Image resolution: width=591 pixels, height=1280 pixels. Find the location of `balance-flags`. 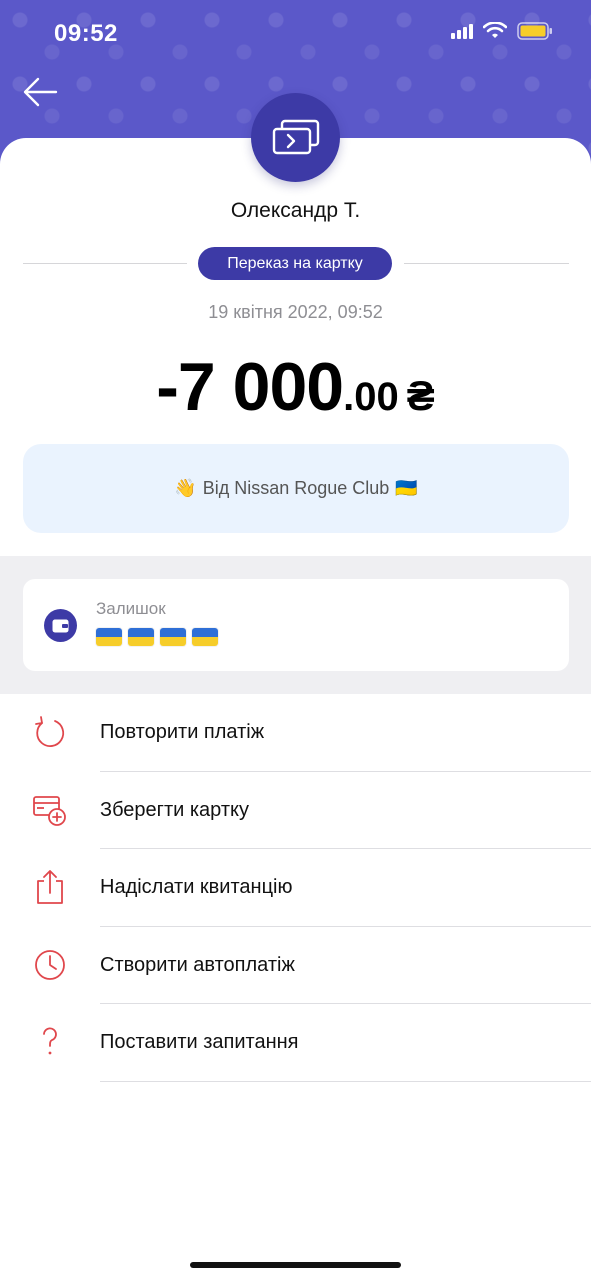

balance-flags is located at coordinates (157, 637).